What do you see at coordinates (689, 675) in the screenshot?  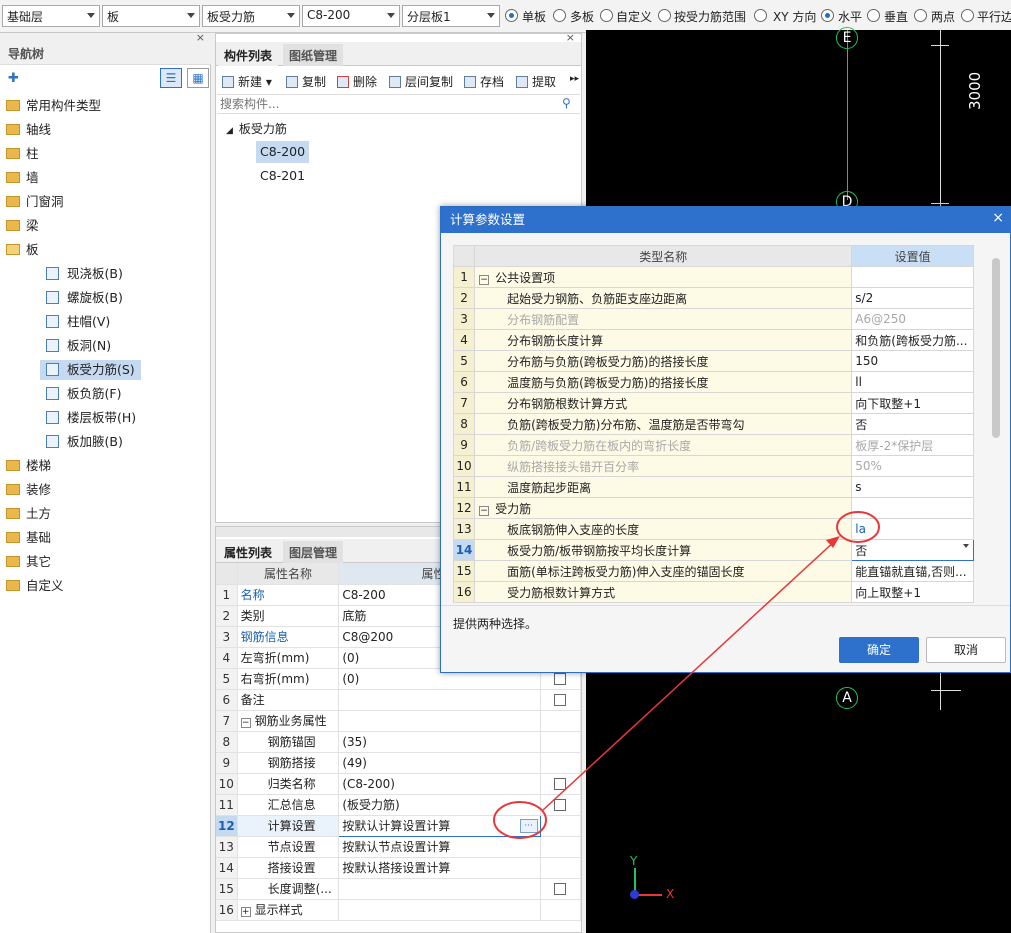 I see `annotation-arrow-line` at bounding box center [689, 675].